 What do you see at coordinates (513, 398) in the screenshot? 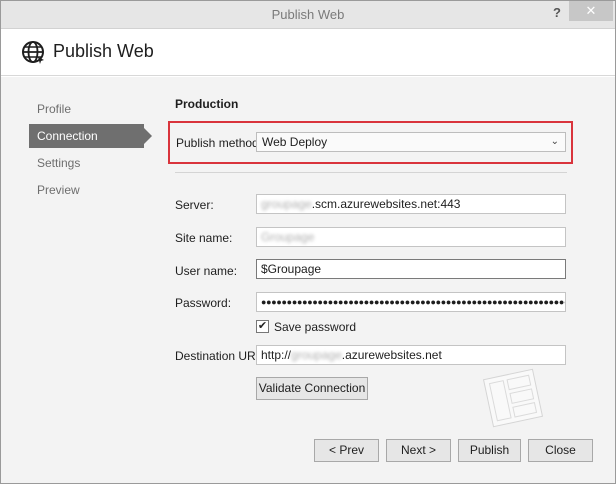
I see `watermark-graphic` at bounding box center [513, 398].